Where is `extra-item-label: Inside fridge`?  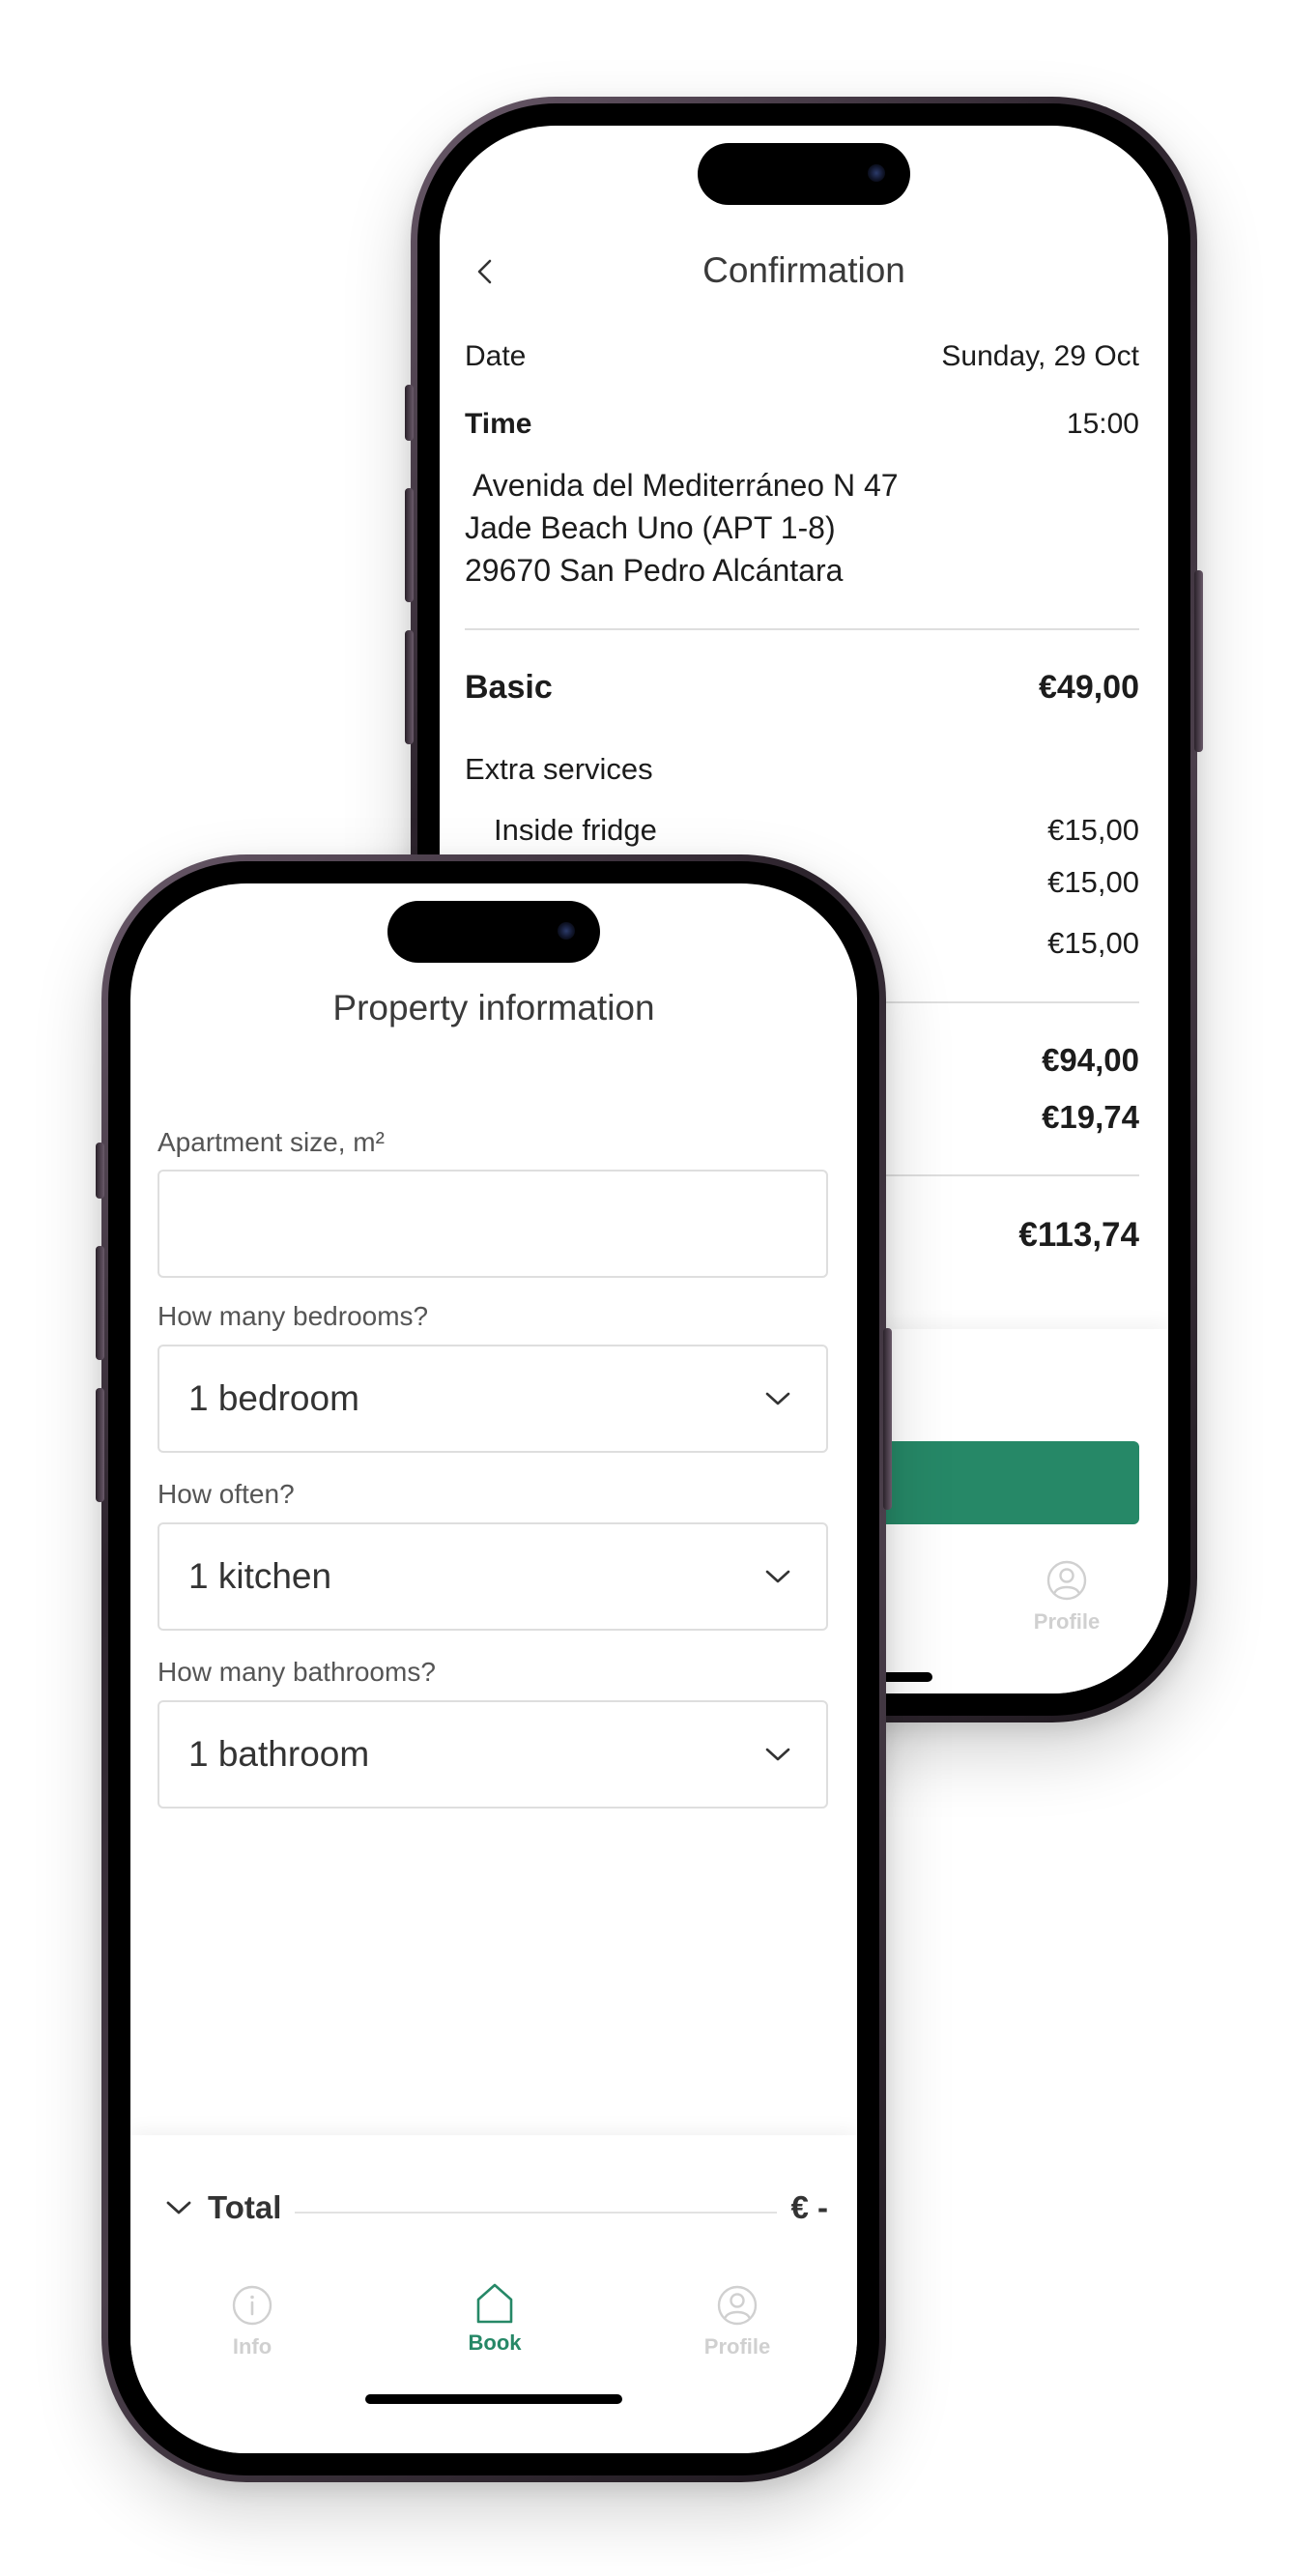
extra-item-label: Inside fridge is located at coordinates (575, 830).